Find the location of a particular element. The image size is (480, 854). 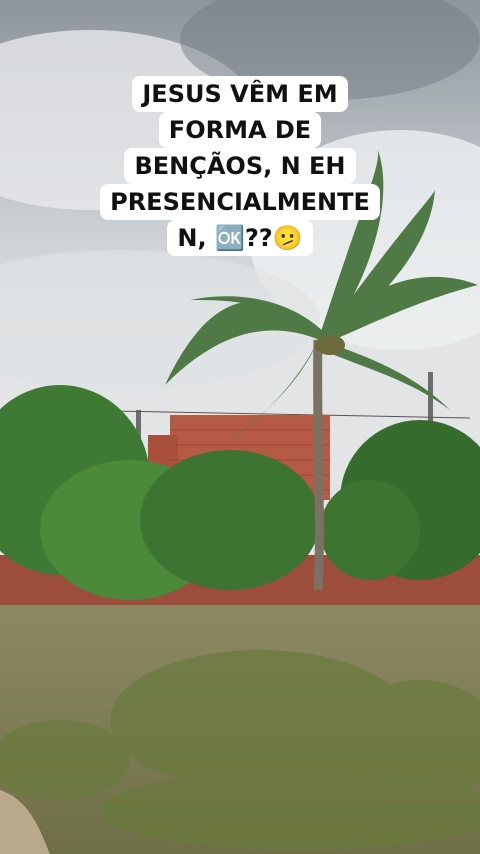

caption-line-5: N, 🆗??🫤 is located at coordinates (240, 238).